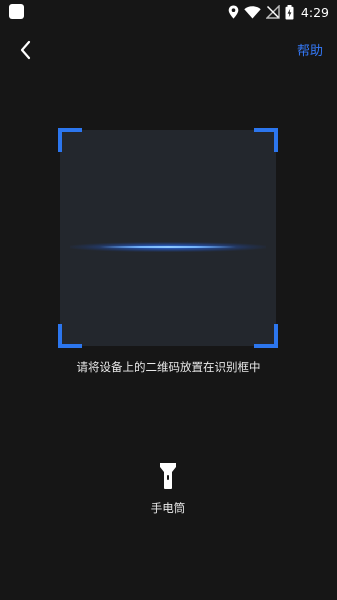 Image resolution: width=337 pixels, height=600 pixels. I want to click on help-link: 帮助, so click(310, 49).